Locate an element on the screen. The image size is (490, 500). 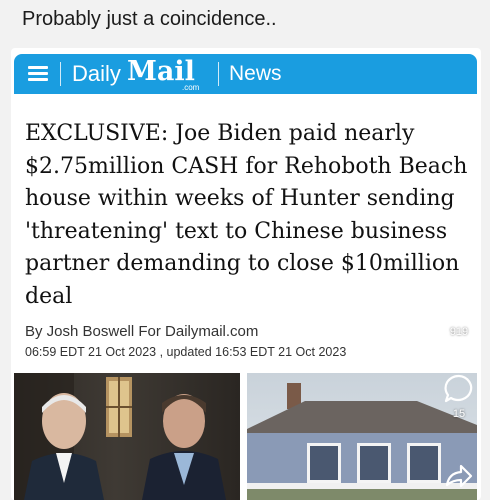
hamburger-menu-icon is located at coordinates (38, 74).